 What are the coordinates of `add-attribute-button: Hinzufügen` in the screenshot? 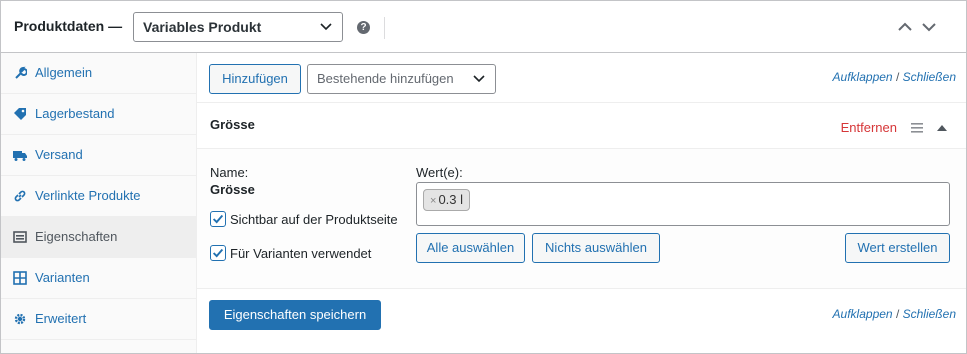 It's located at (255, 79).